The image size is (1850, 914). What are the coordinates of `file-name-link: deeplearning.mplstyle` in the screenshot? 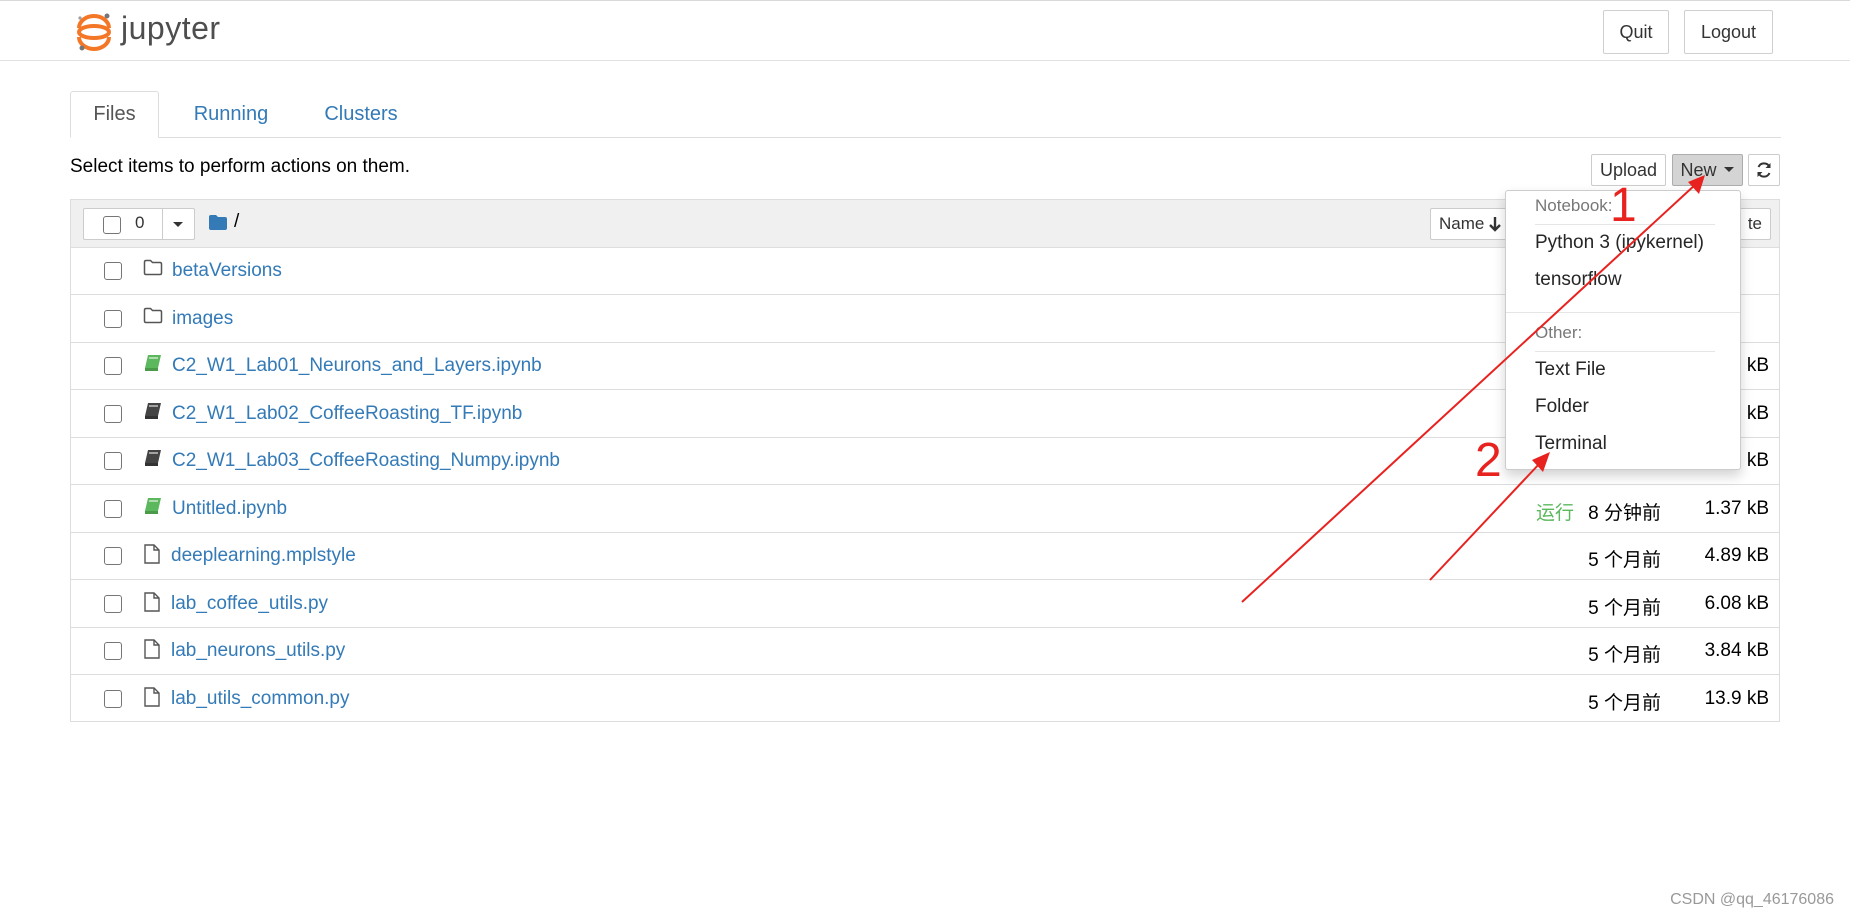 It's located at (263, 556).